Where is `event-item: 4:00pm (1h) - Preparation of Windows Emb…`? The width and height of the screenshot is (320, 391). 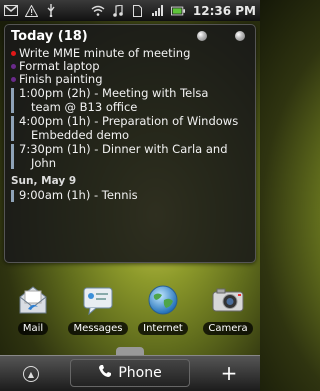
event-item: 4:00pm (1h) - Preparation of Windows Emb… is located at coordinates (130, 128).